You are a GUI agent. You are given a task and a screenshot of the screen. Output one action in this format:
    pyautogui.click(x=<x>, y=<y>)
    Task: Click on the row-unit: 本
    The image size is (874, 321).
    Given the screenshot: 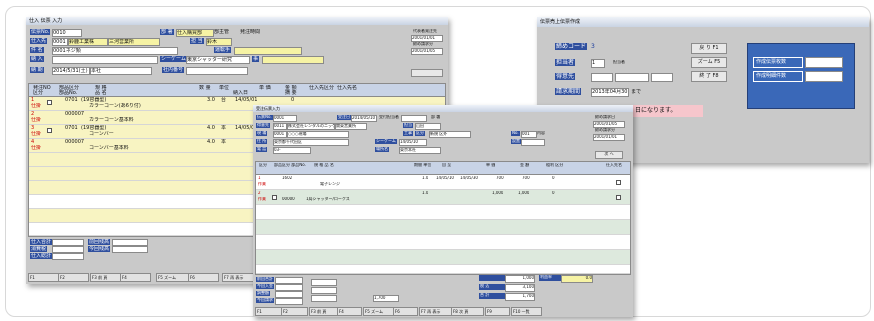 What is the action you would take?
    pyautogui.click(x=224, y=142)
    